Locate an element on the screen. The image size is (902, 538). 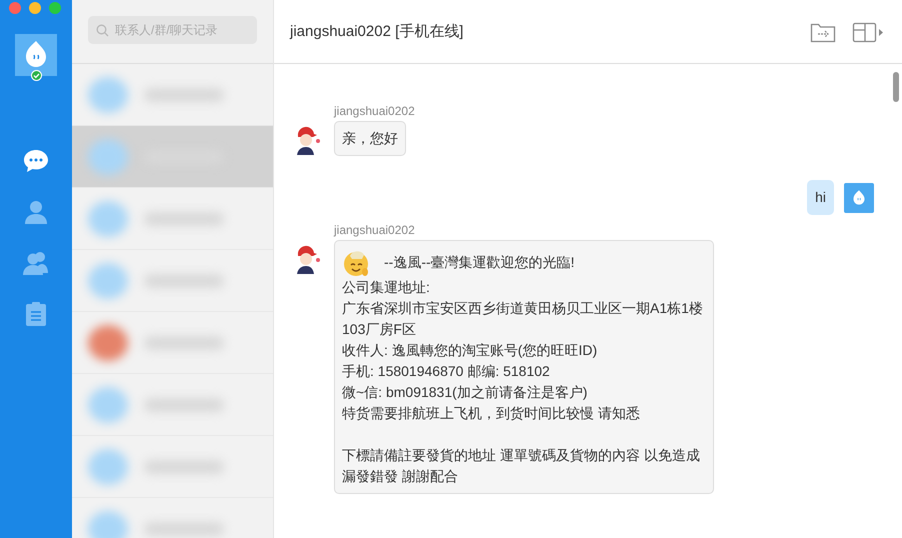
search-icon is located at coordinates (102, 30).